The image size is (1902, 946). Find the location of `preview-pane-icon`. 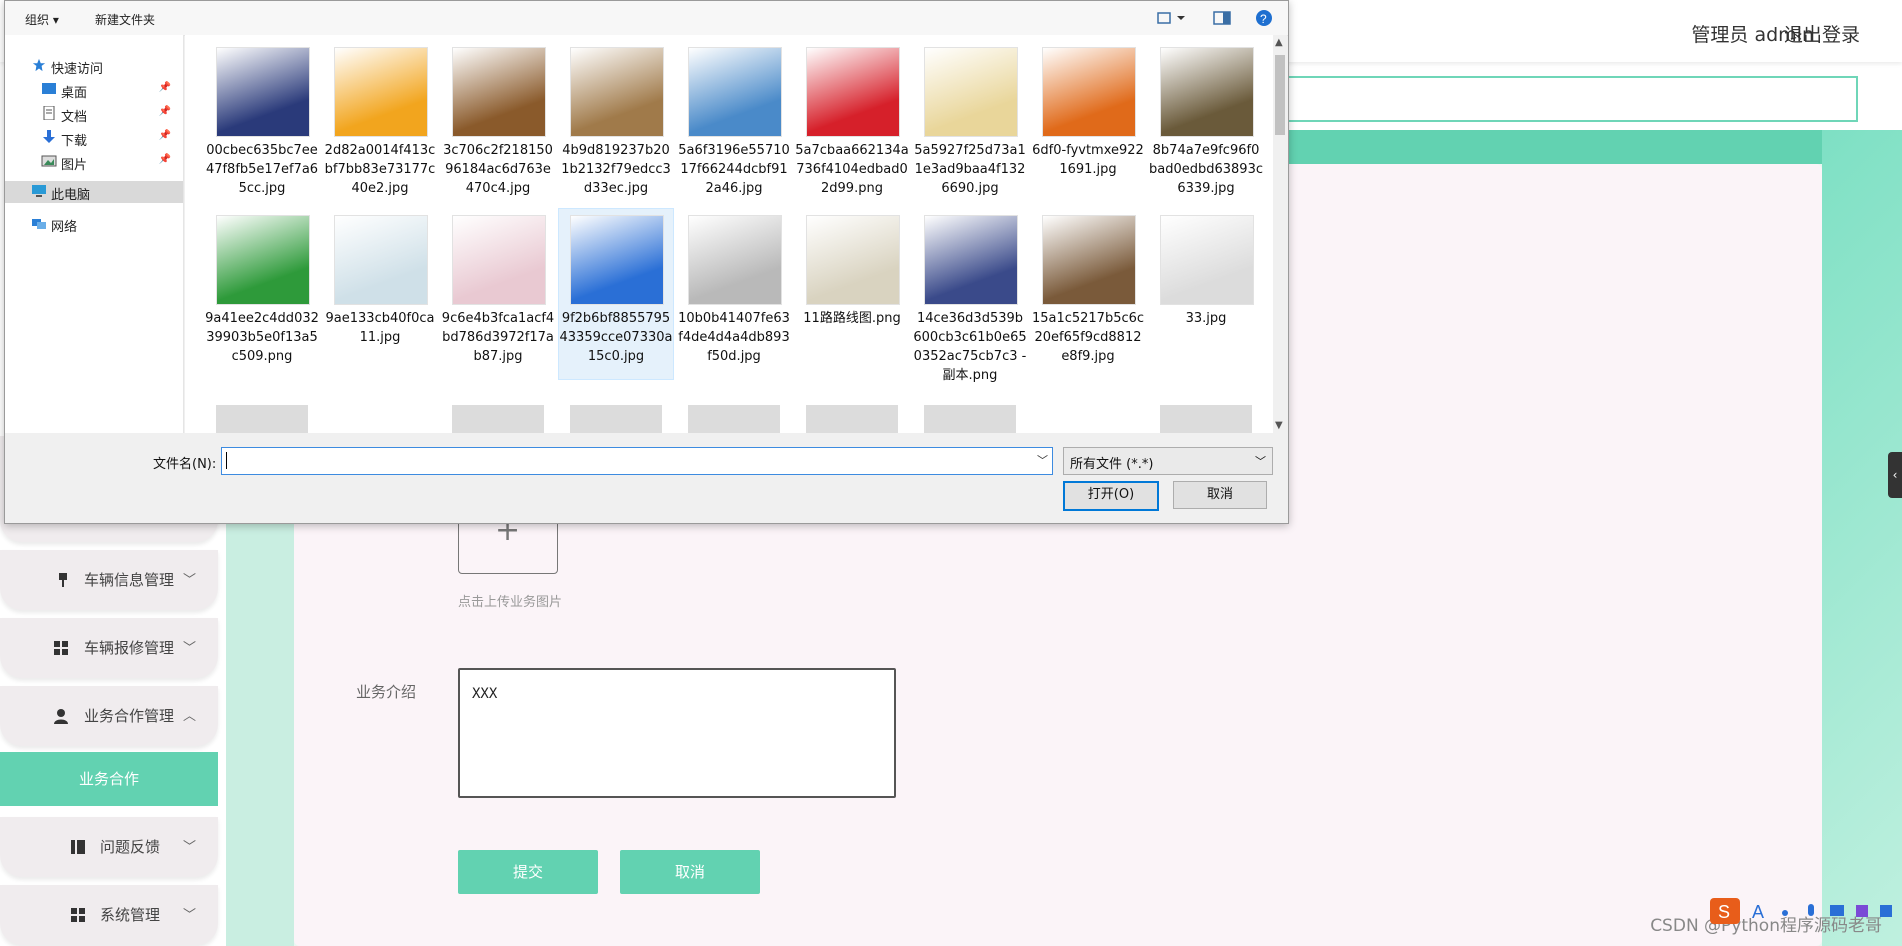

preview-pane-icon is located at coordinates (1222, 18).